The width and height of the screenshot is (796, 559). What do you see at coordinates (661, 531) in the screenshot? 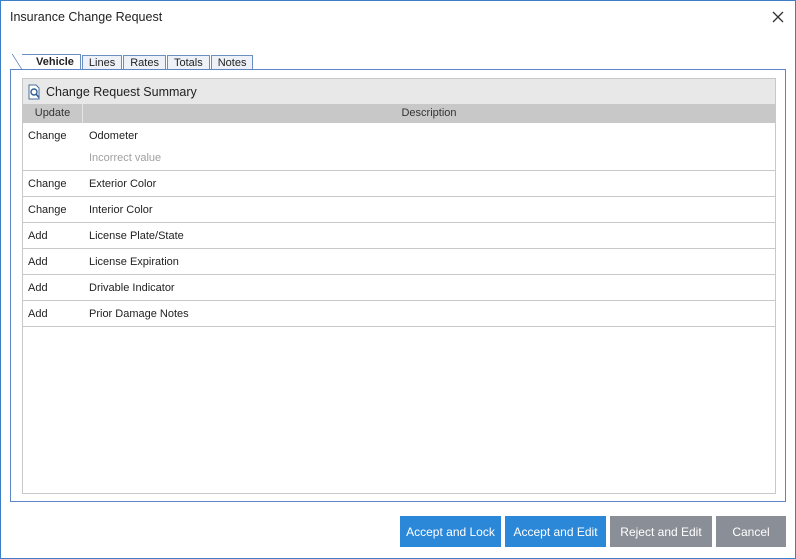
I see `reject-and-edit-button: Reject and Edit` at bounding box center [661, 531].